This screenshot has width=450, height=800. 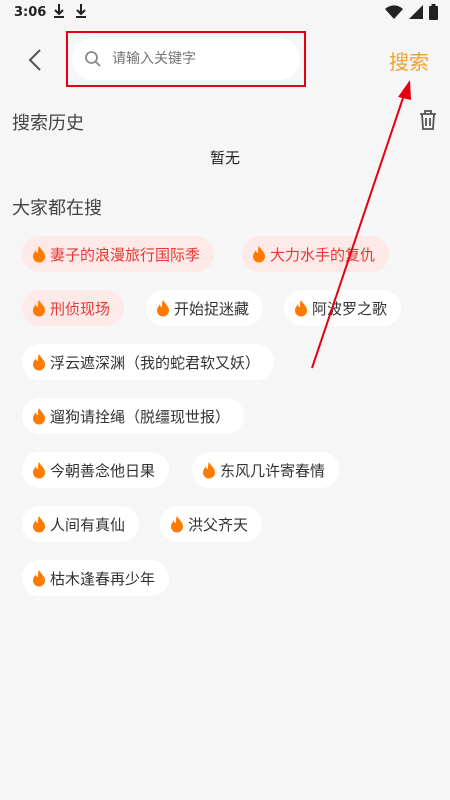 I want to click on popular-tag: 人间有真仙, so click(x=81, y=524).